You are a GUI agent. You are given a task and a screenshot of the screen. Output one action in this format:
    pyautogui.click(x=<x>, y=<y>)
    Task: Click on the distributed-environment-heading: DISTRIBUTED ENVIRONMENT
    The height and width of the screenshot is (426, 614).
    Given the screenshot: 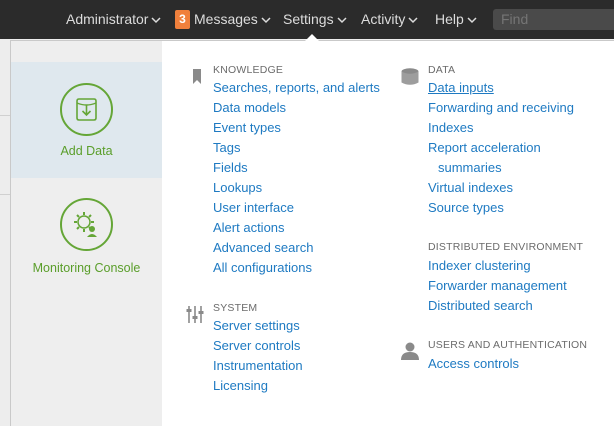 What is the action you would take?
    pyautogui.click(x=506, y=247)
    